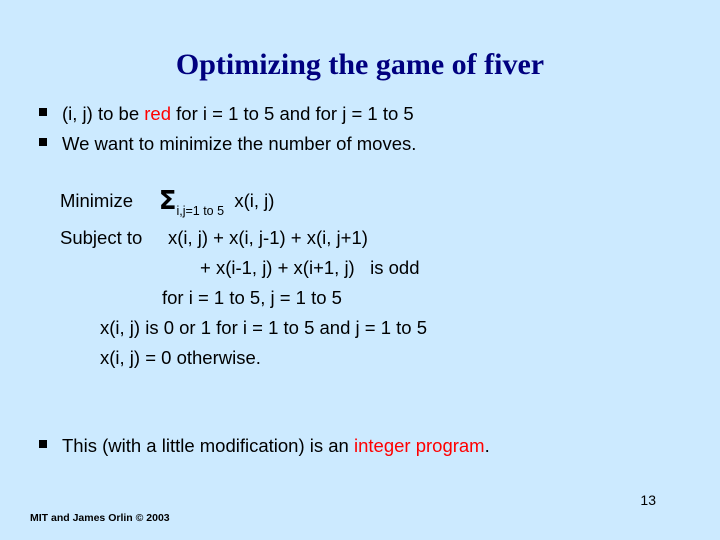  Describe the element at coordinates (487, 445) in the screenshot. I see `closing-text-post: .` at that location.